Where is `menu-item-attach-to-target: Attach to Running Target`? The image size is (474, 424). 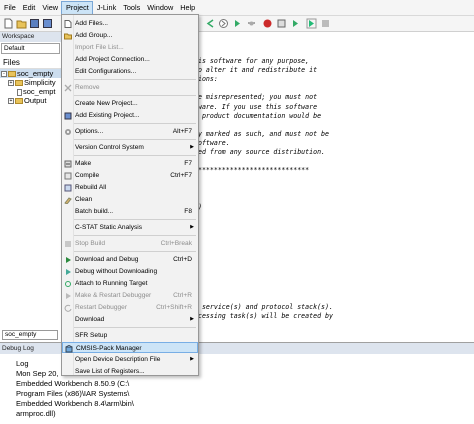
menu-item-attach-to-target: Attach to Running Target is located at coordinates (130, 283).